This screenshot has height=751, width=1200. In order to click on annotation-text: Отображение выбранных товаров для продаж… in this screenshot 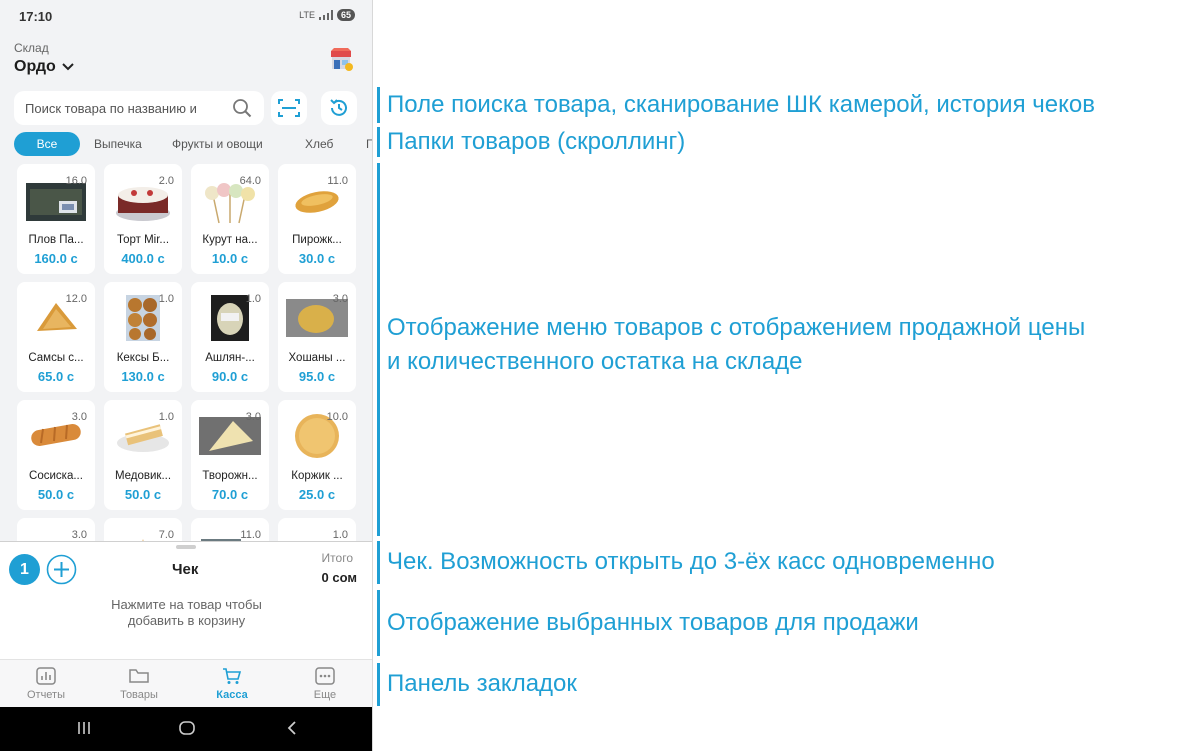, I will do `click(653, 622)`.